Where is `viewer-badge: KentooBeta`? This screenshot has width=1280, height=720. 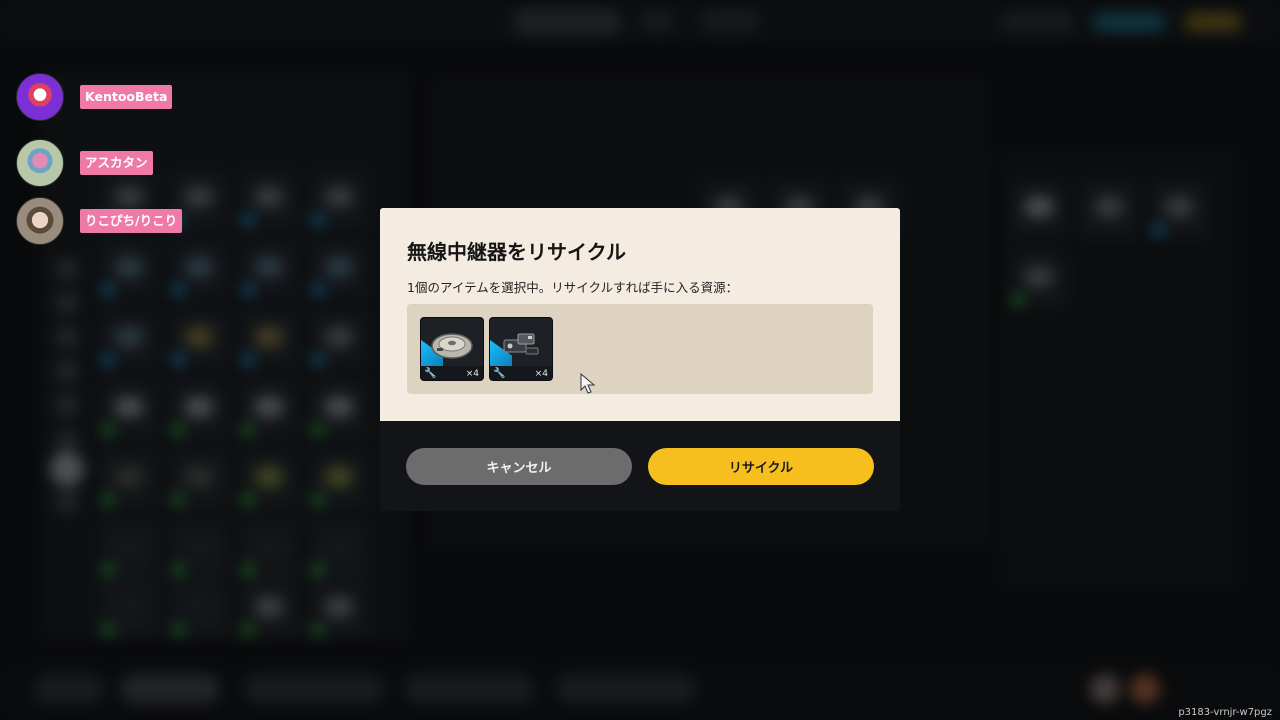
viewer-badge: KentooBeta is located at coordinates (94, 97).